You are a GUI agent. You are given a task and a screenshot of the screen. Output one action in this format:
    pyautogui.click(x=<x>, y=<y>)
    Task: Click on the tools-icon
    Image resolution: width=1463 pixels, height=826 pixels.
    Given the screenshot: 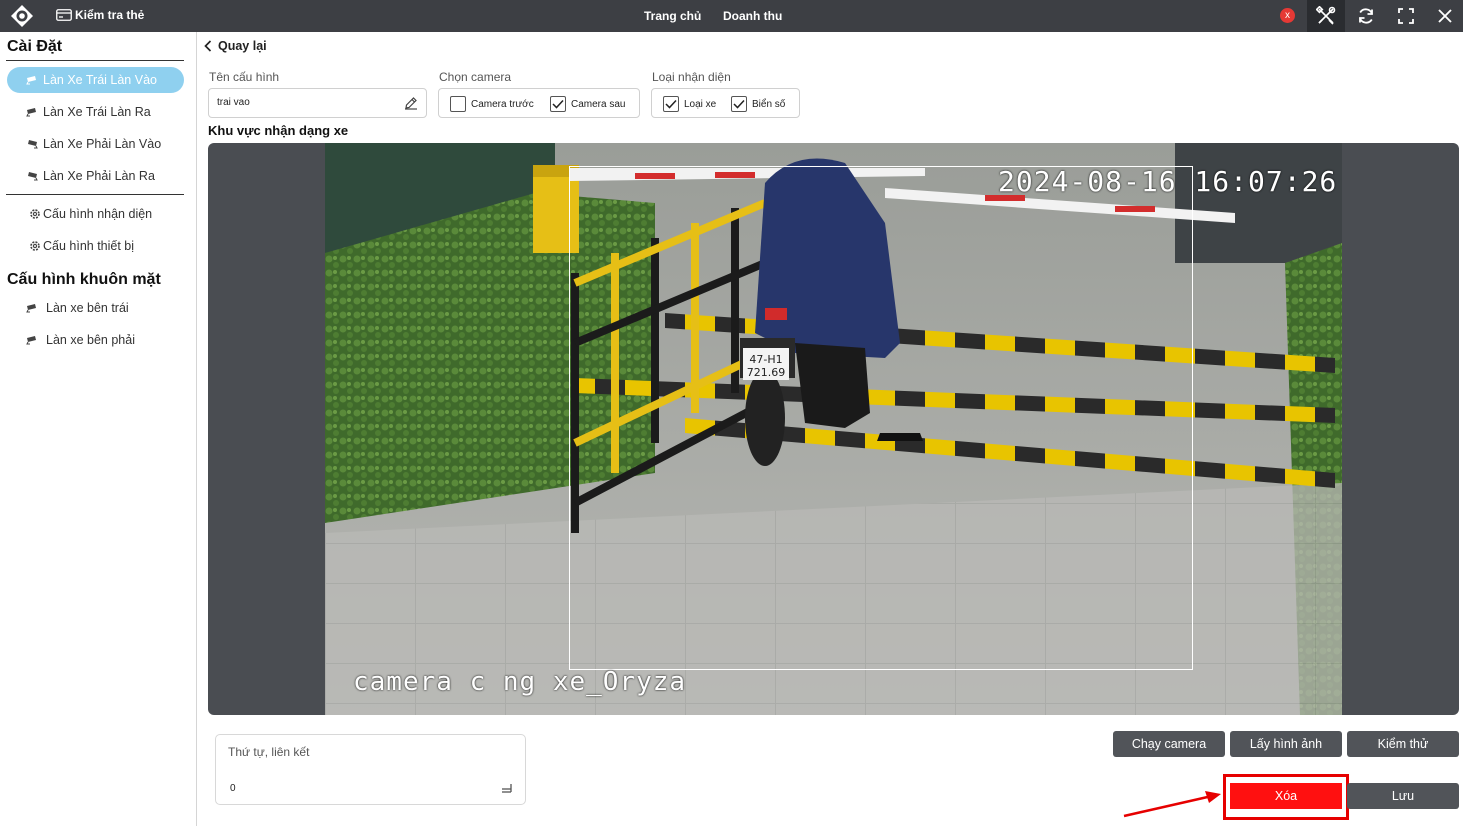 What is the action you would take?
    pyautogui.click(x=1326, y=15)
    